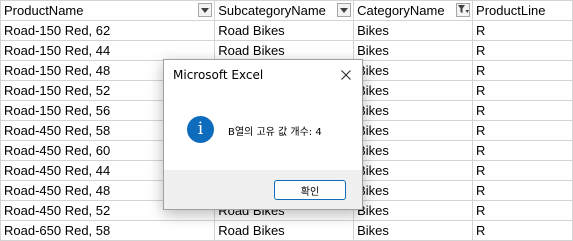  Describe the element at coordinates (218, 75) in the screenshot. I see `dialog-title: Microsoft Excel` at that location.